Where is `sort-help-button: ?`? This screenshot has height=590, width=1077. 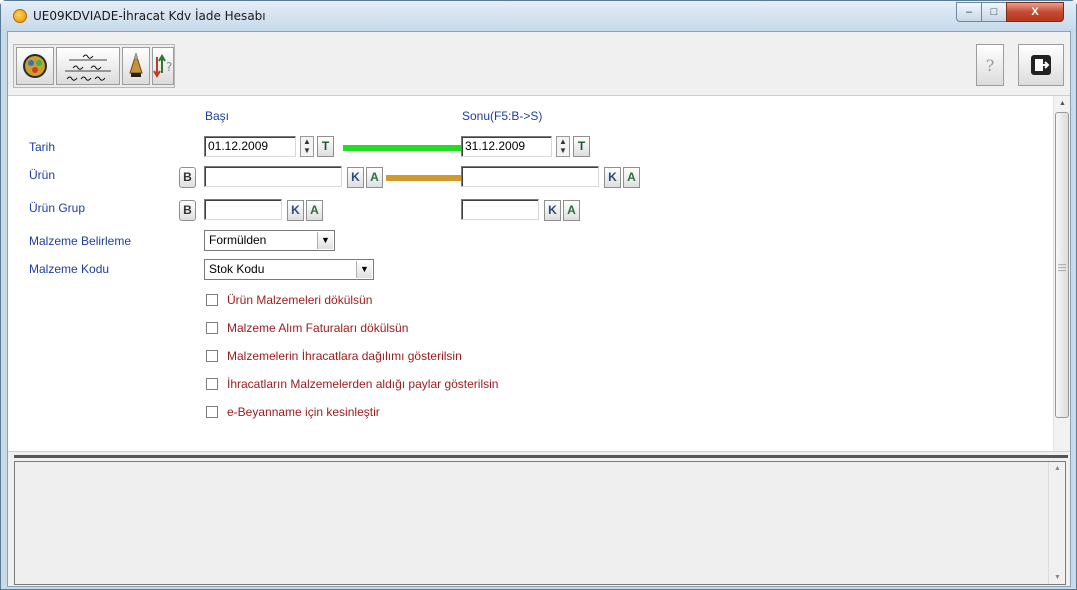 sort-help-button: ? is located at coordinates (163, 66).